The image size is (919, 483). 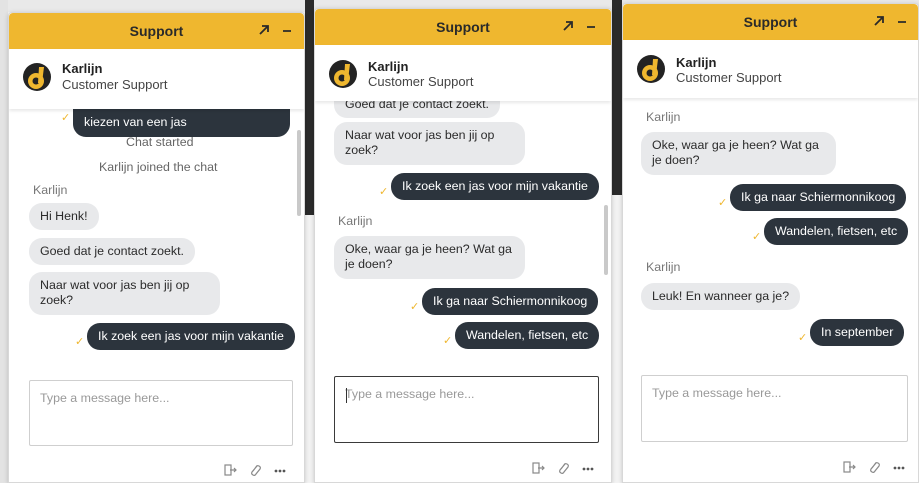 I want to click on system-message: Karlijn joined the chat, so click(x=158, y=167).